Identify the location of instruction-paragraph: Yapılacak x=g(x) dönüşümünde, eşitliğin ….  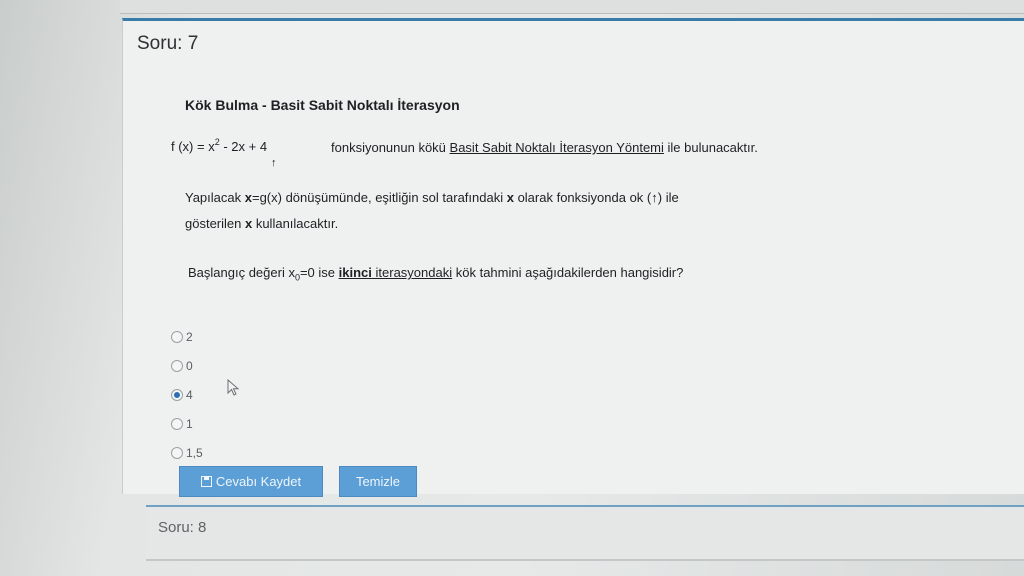
(432, 210).